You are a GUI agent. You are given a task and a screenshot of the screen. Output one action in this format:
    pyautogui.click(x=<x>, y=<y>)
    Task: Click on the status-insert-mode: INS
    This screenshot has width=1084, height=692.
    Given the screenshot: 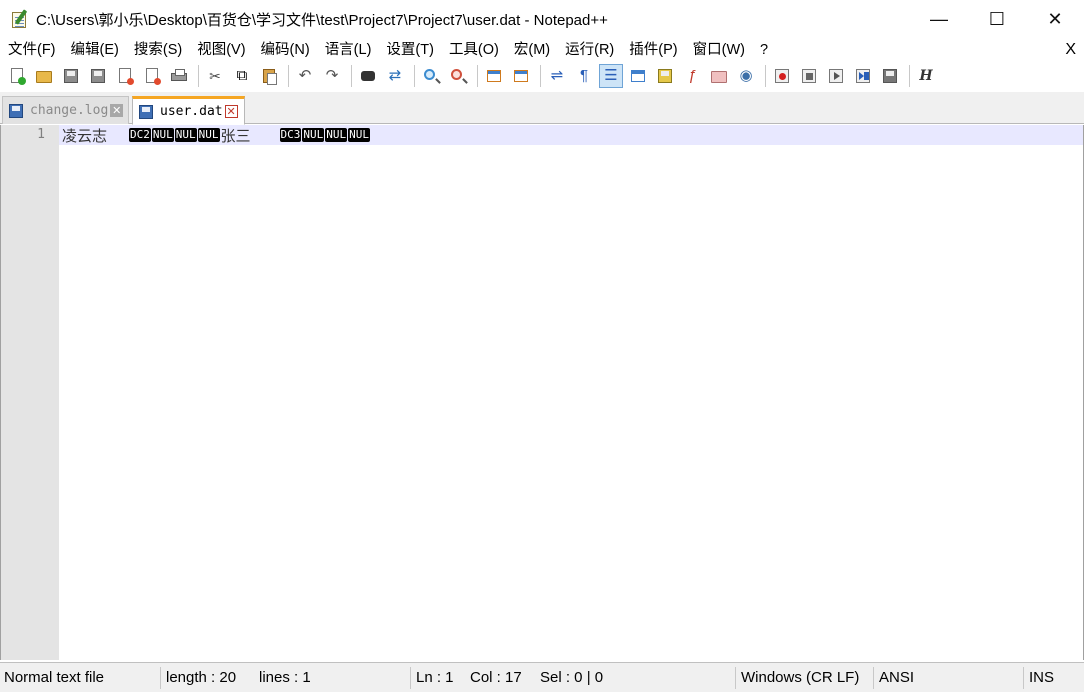 What is the action you would take?
    pyautogui.click(x=1039, y=677)
    